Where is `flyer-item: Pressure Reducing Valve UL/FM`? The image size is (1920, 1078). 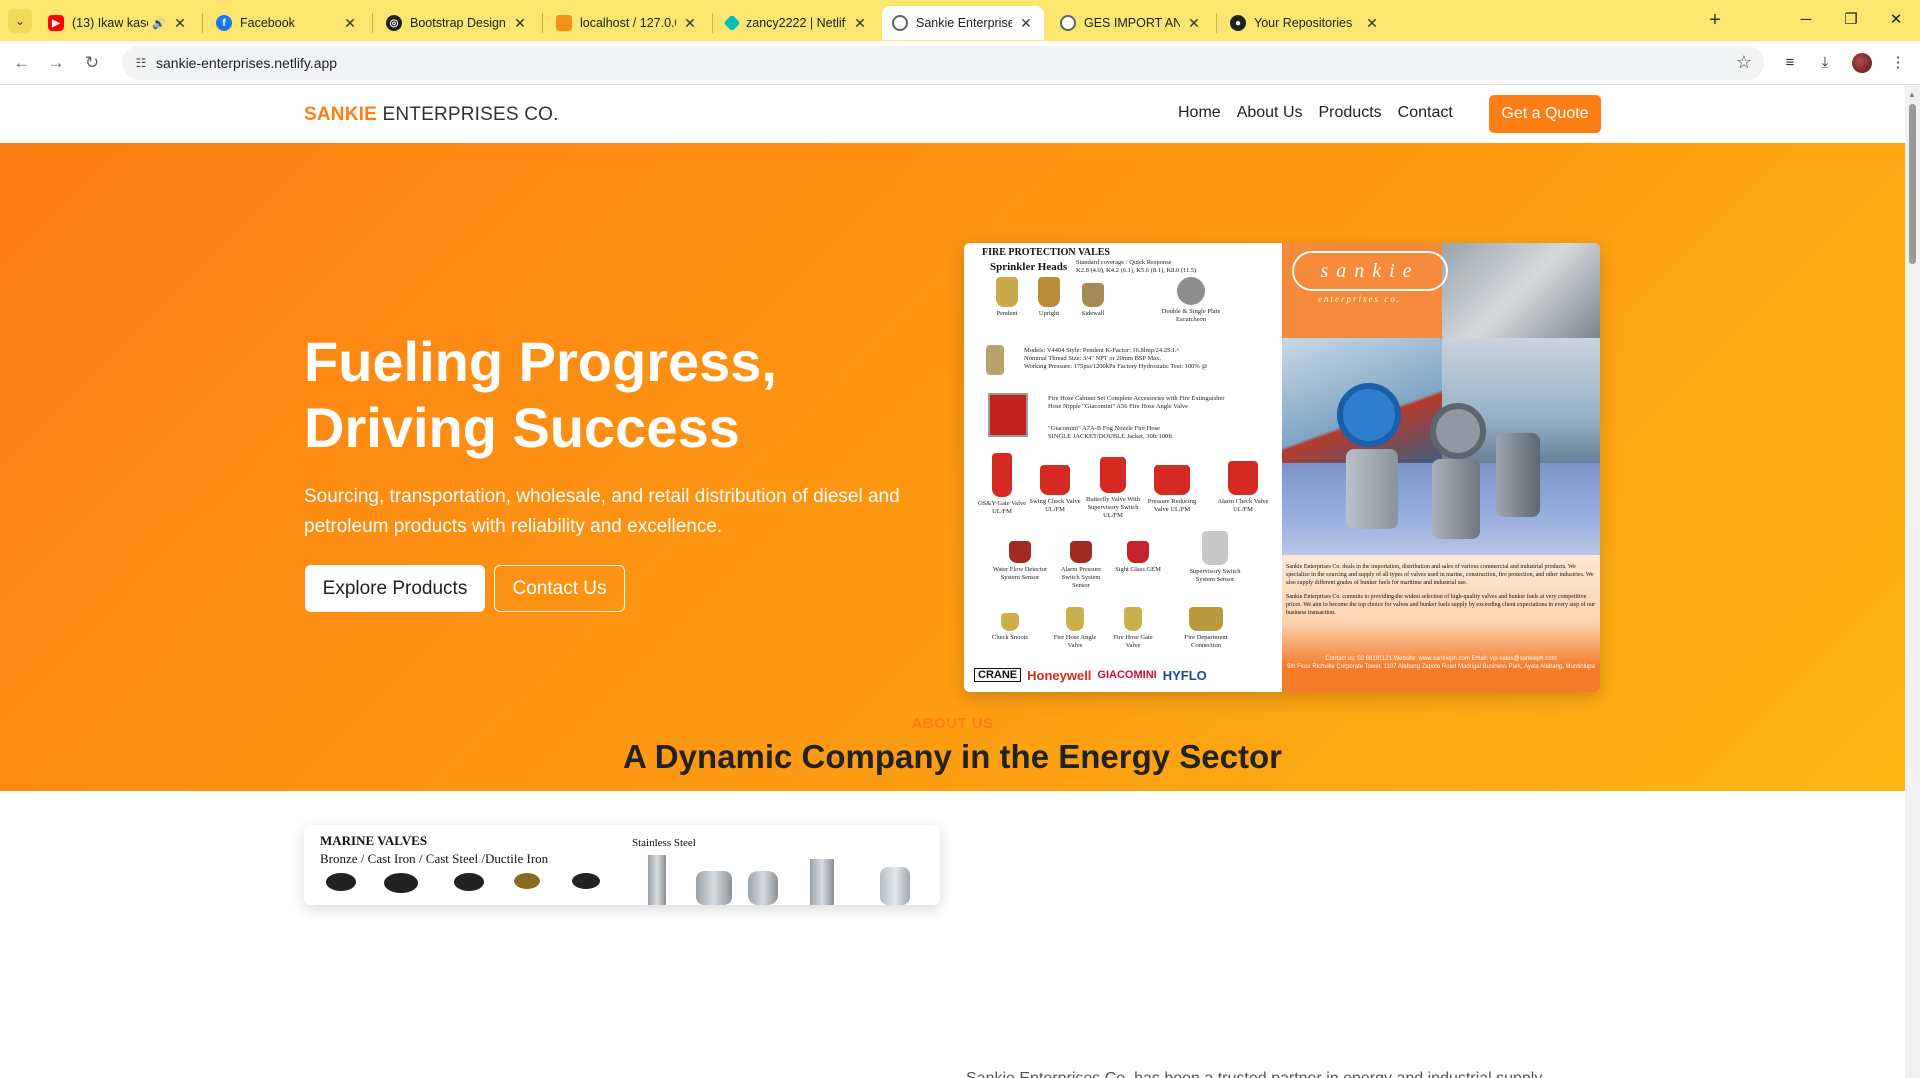
flyer-item: Pressure Reducing Valve UL/FM is located at coordinates (1172, 489).